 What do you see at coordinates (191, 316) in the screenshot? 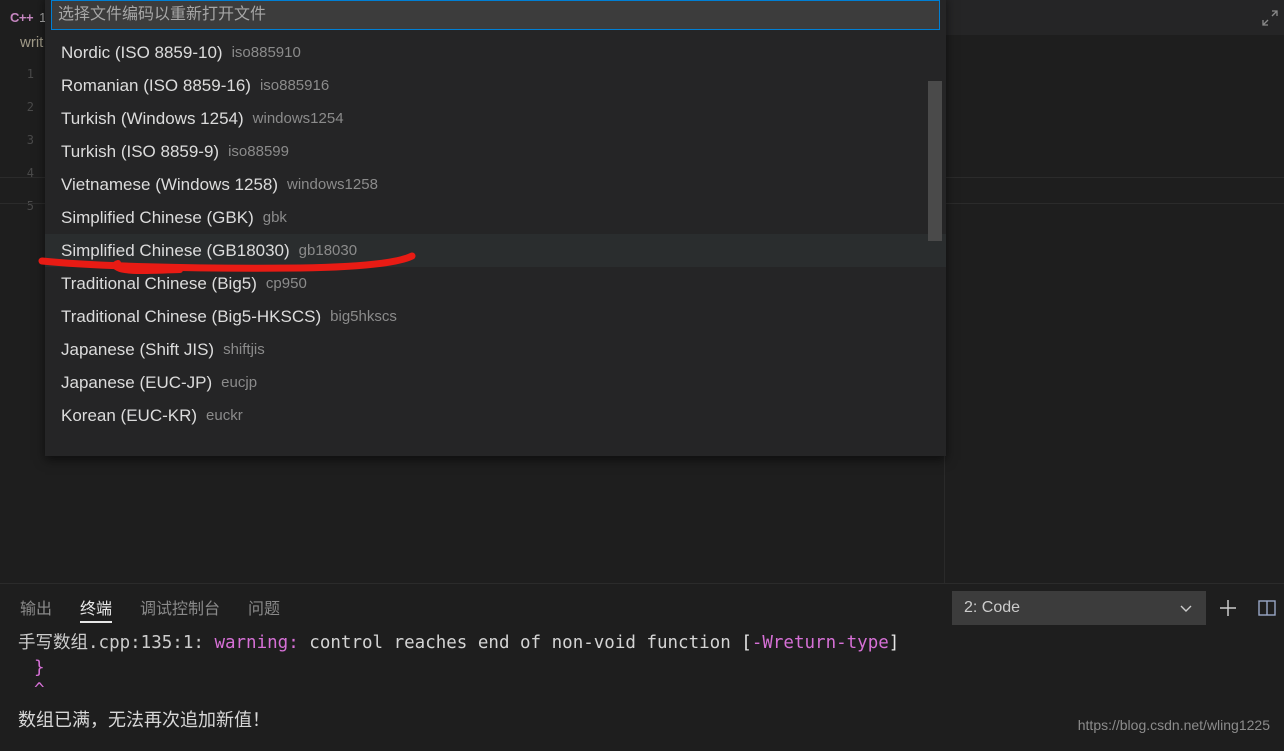
I see `quick-pick-item-label: Traditional Chinese (Big5-HKSCS)` at bounding box center [191, 316].